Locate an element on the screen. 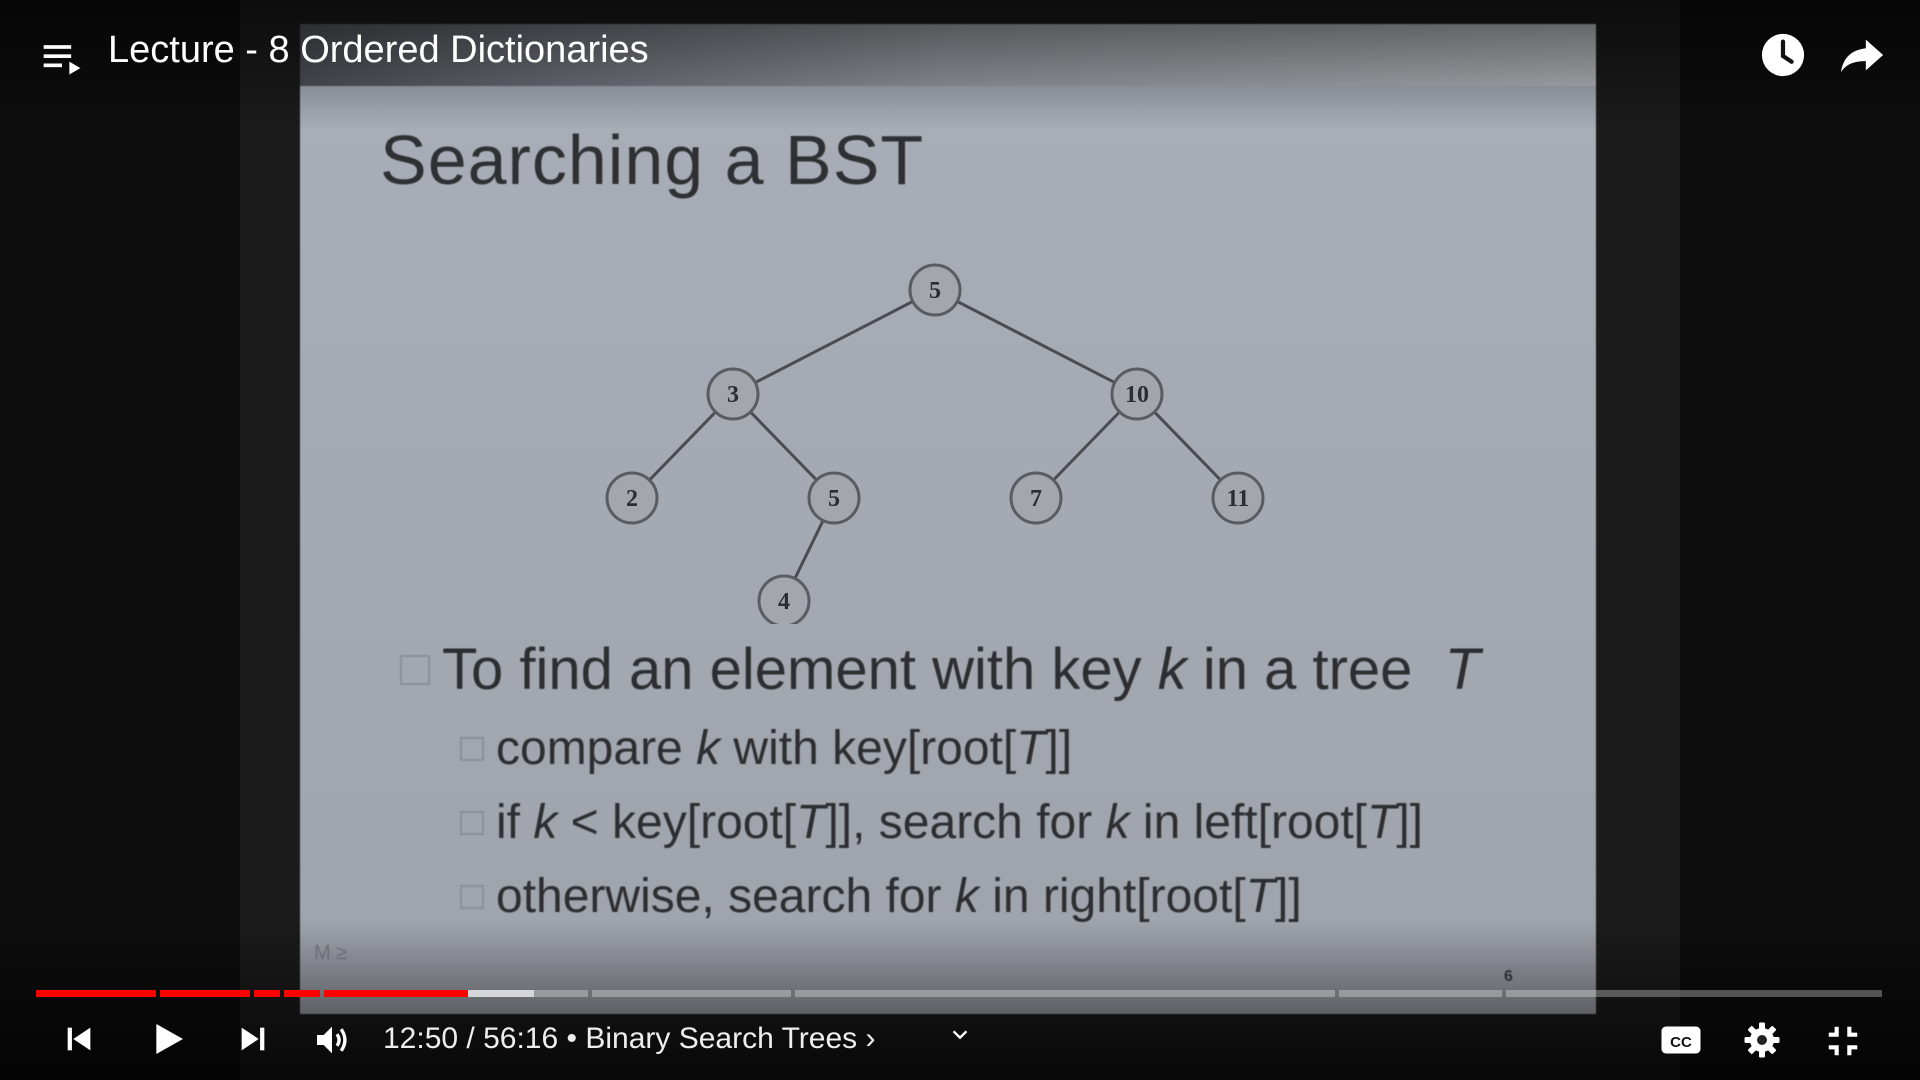 This screenshot has width=1920, height=1080. bullet-text: ]], search for is located at coordinates (965, 822).